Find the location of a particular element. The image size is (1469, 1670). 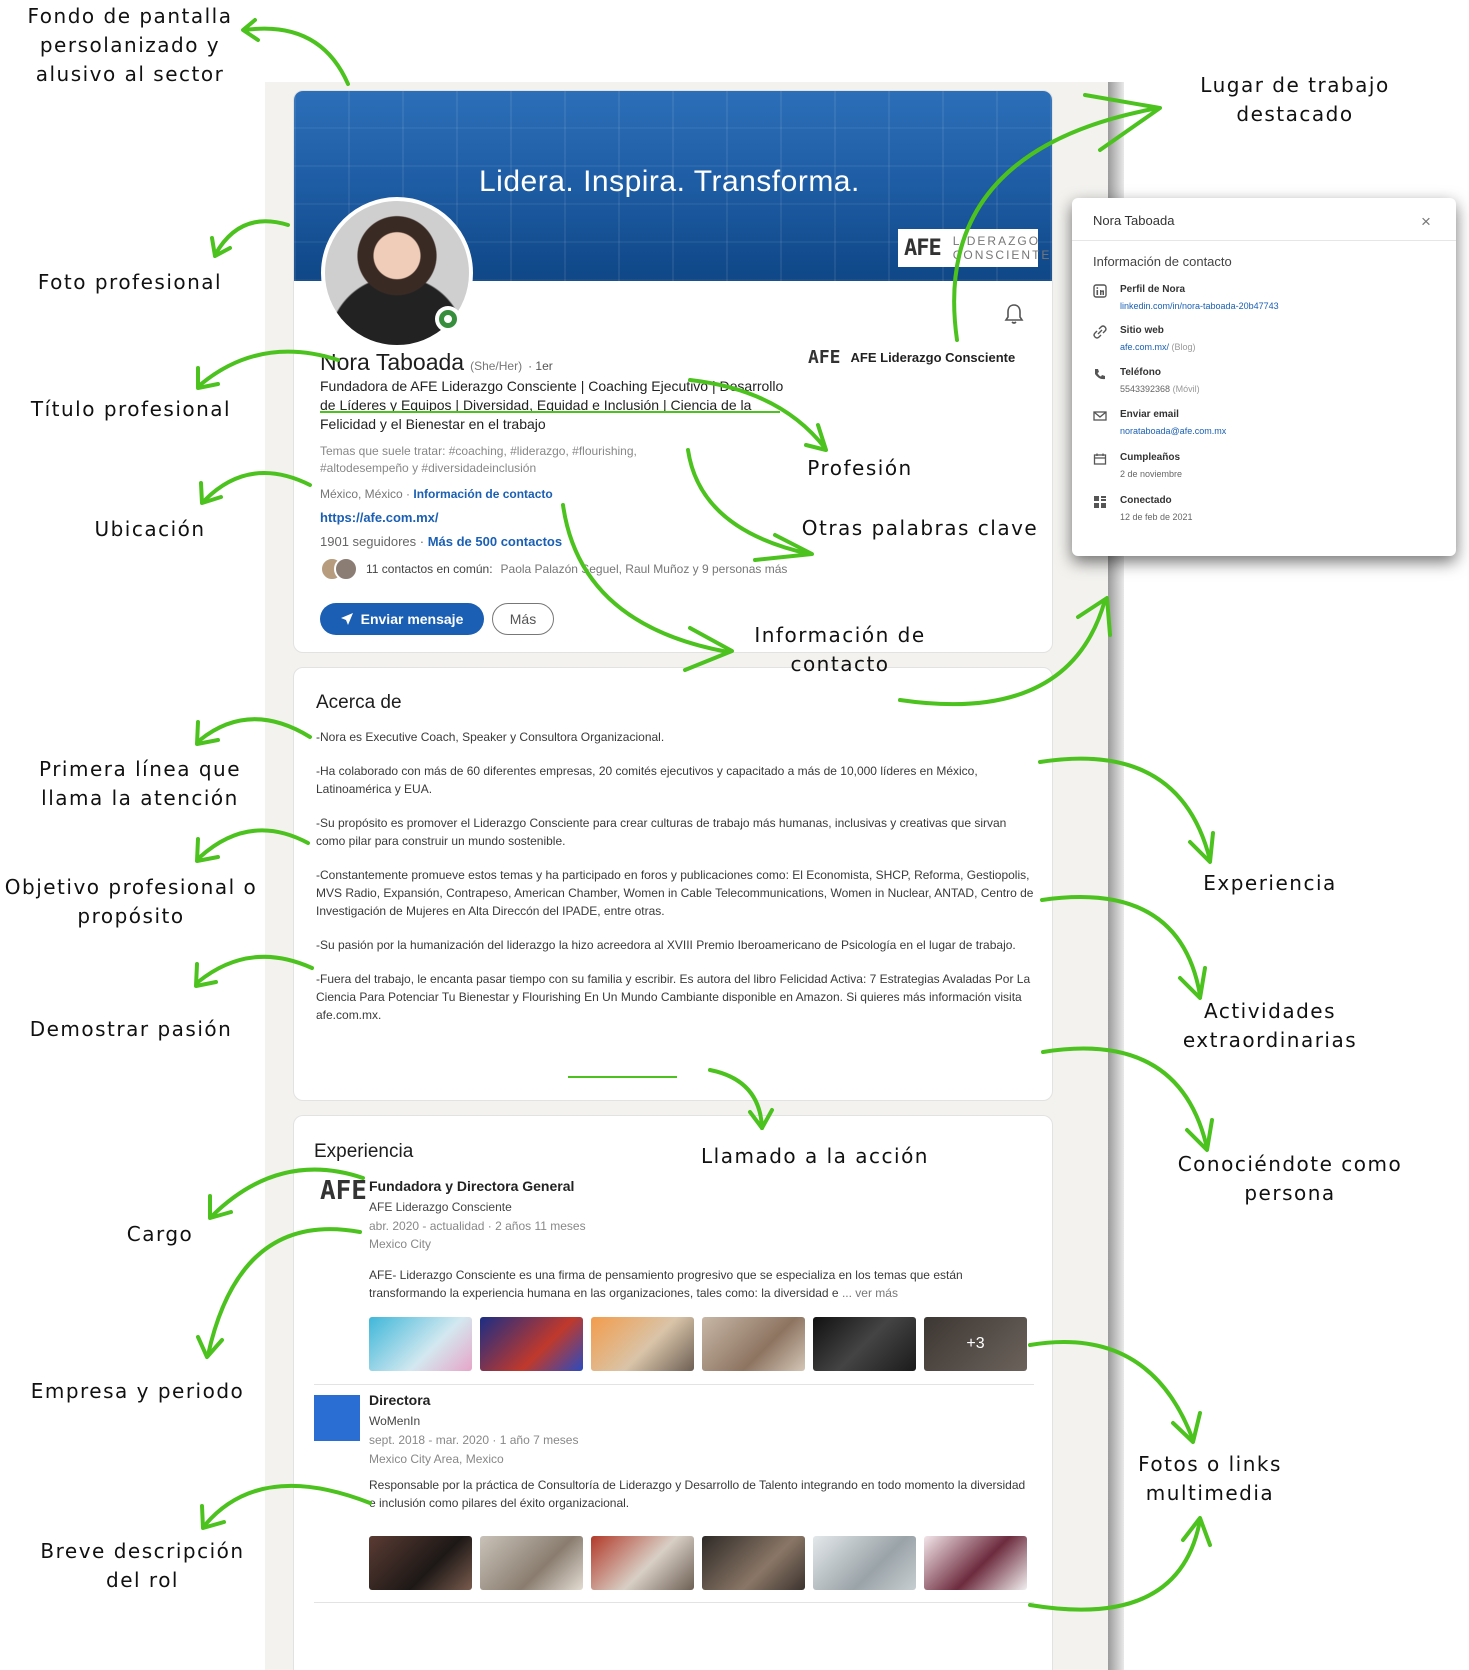

note-profesion: Profesión is located at coordinates (860, 468).